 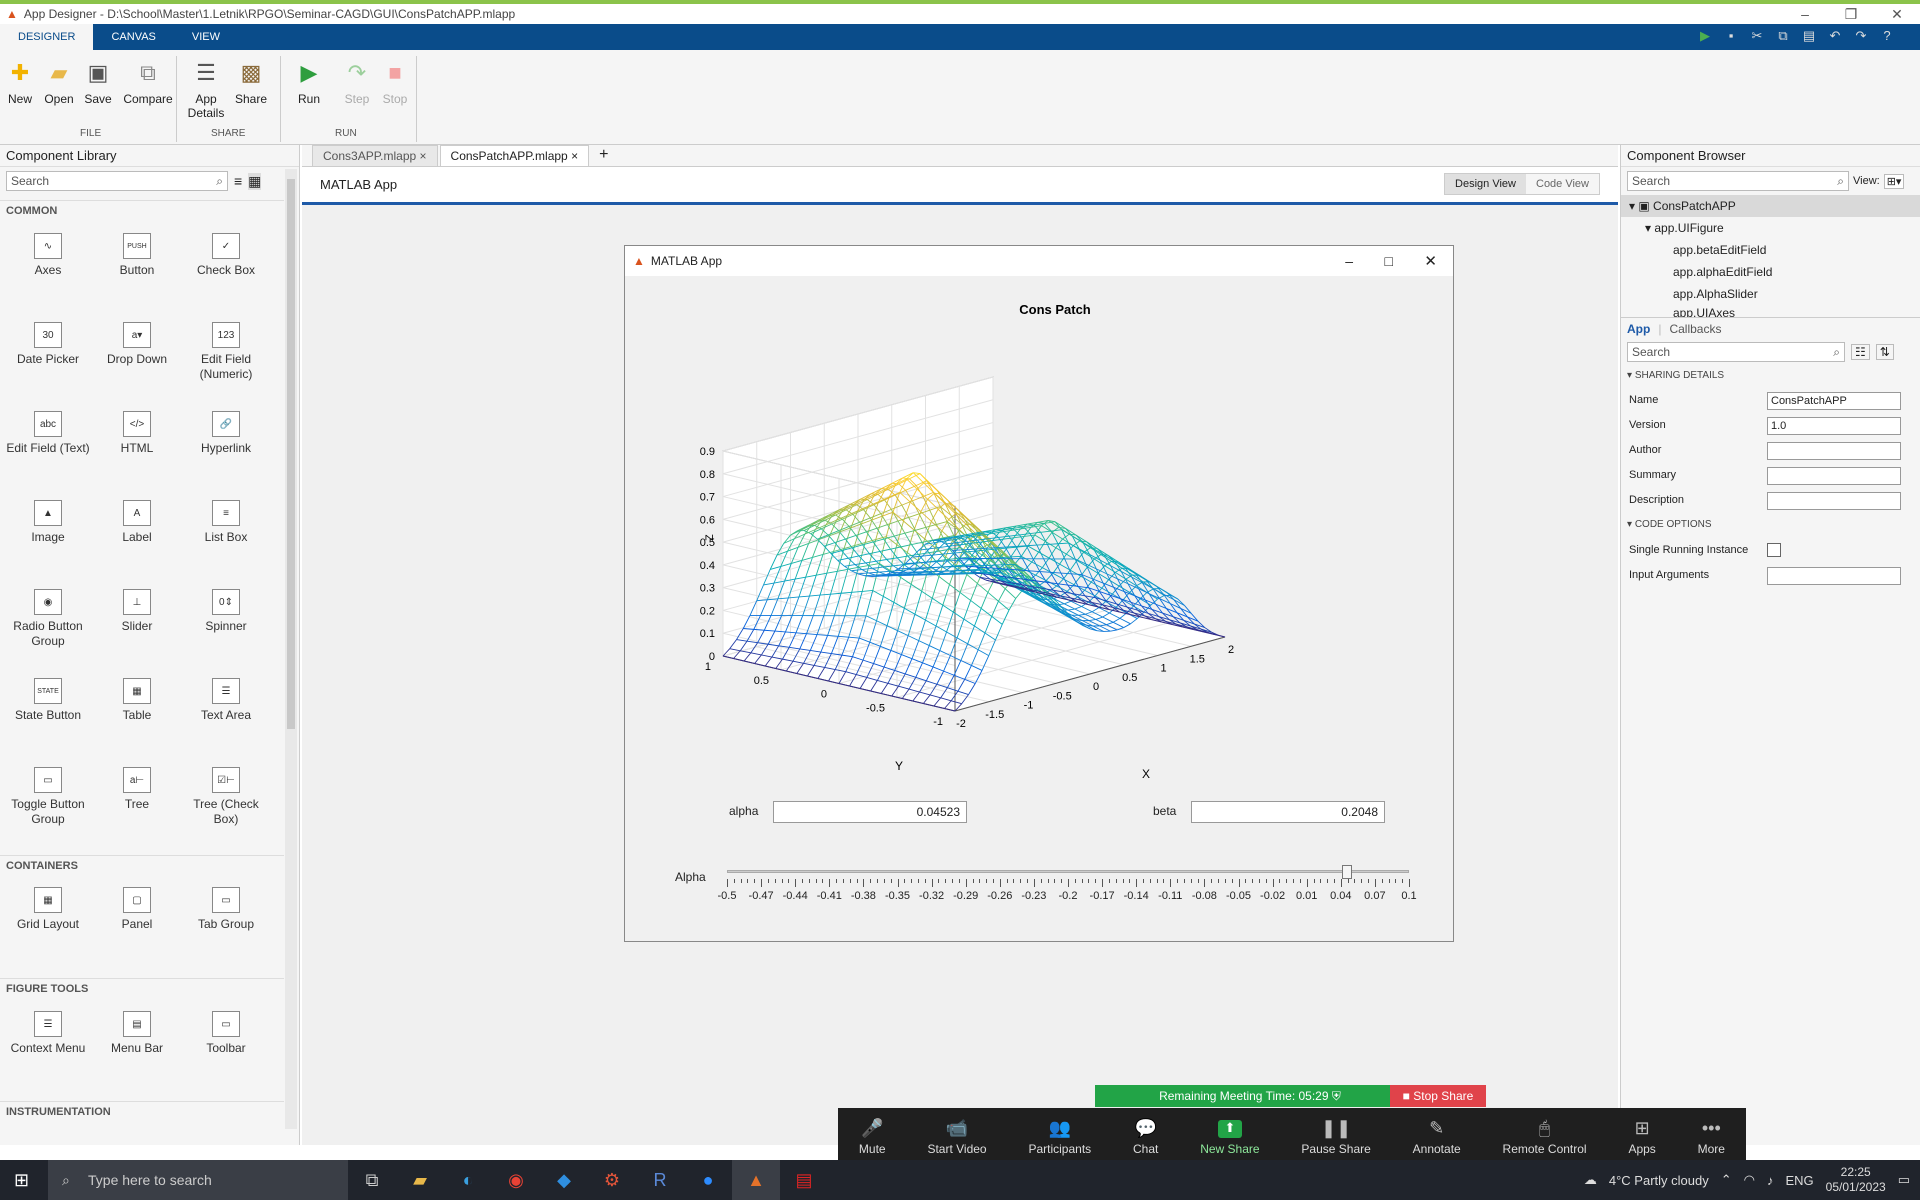 What do you see at coordinates (117, 181) in the screenshot?
I see `library-search-input: Search ⌕` at bounding box center [117, 181].